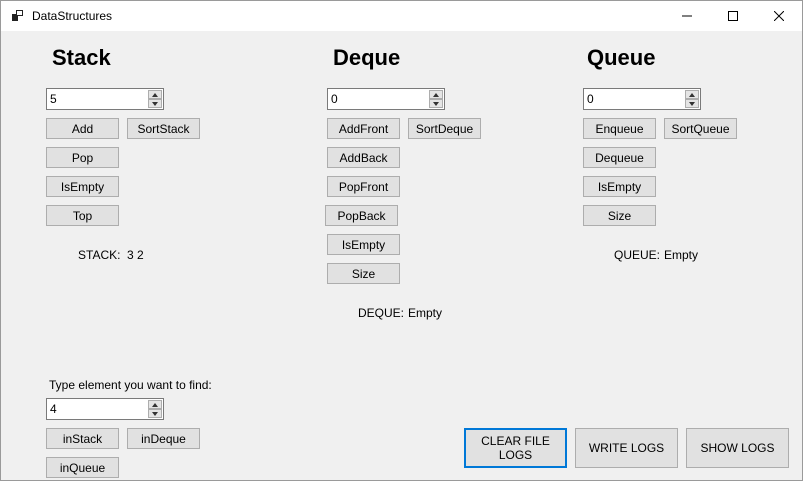  I want to click on stack-status-value: 3 2, so click(135, 255).